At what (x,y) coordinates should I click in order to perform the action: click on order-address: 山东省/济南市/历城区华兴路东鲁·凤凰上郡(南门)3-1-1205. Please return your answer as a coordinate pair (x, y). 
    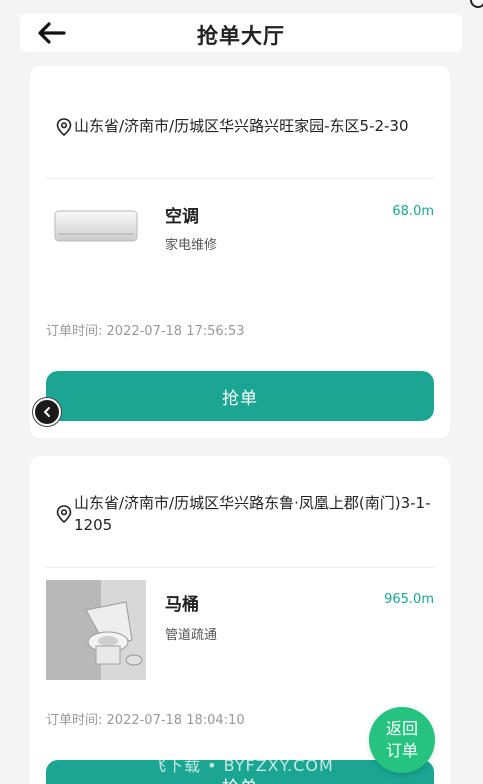
    Looking at the image, I should click on (245, 514).